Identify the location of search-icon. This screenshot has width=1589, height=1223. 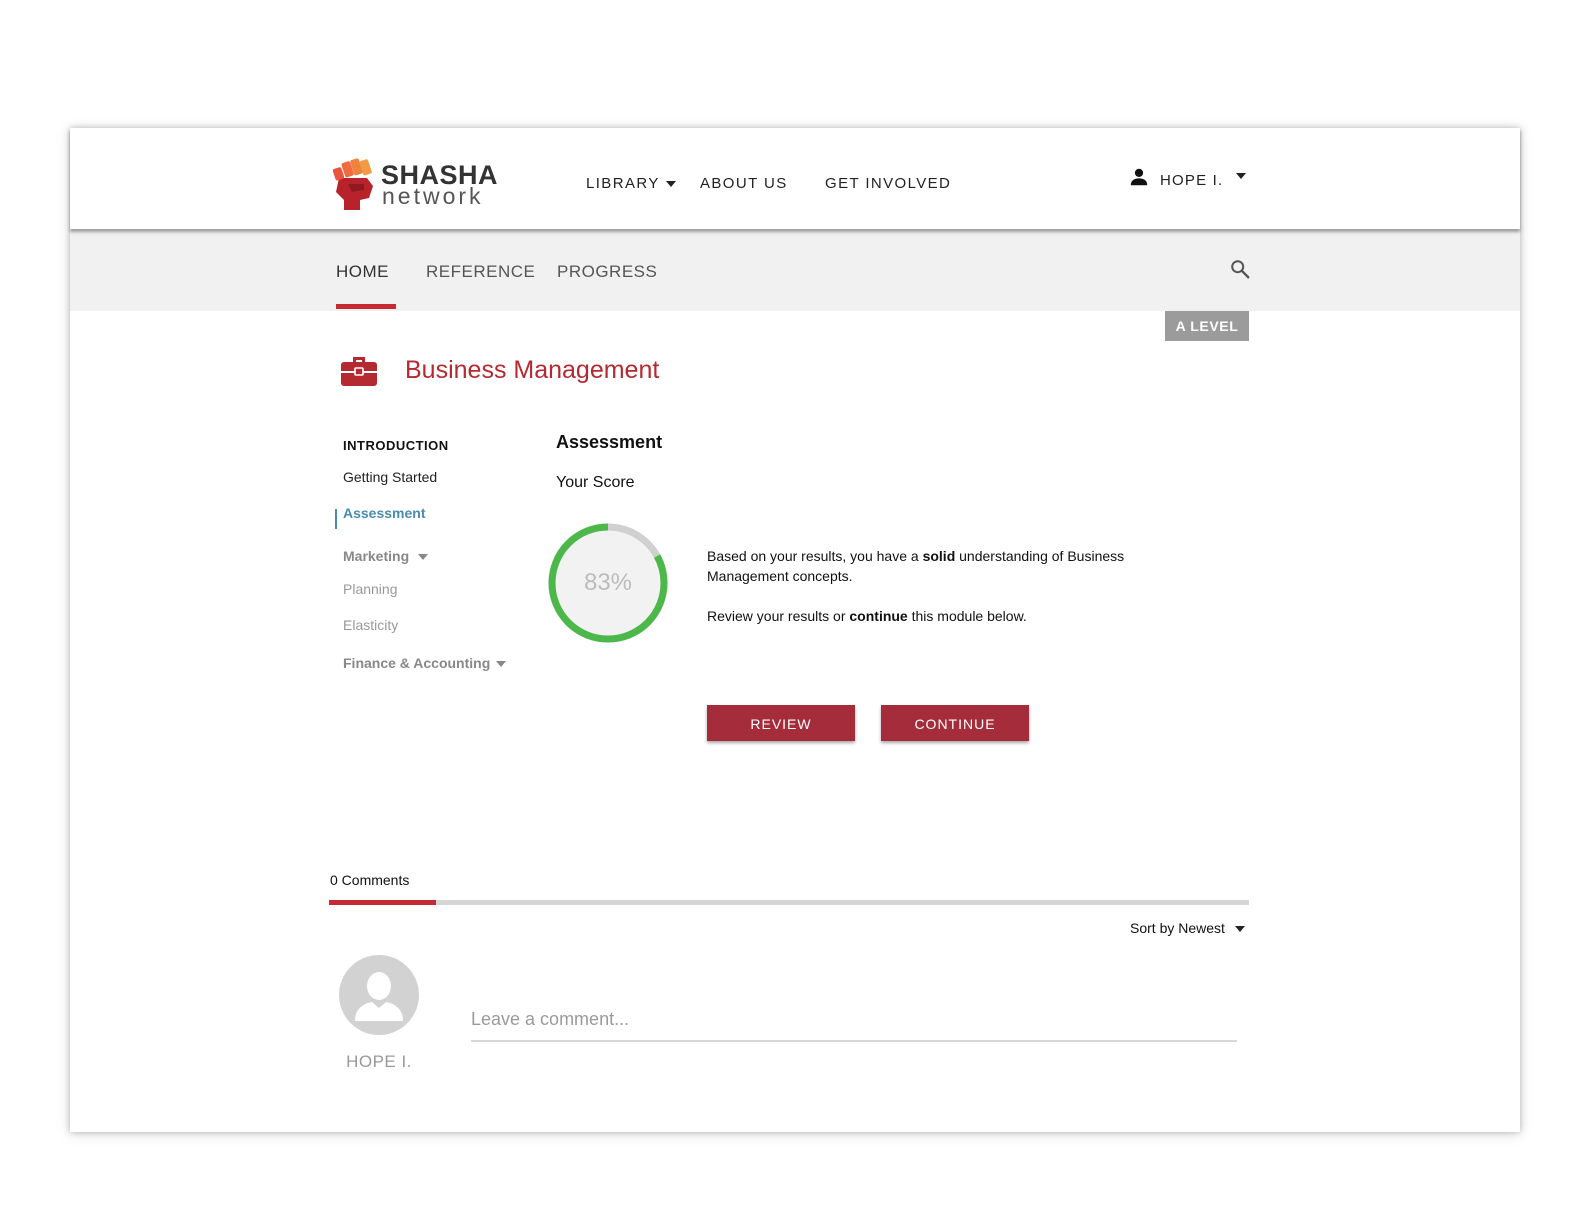
(1240, 269).